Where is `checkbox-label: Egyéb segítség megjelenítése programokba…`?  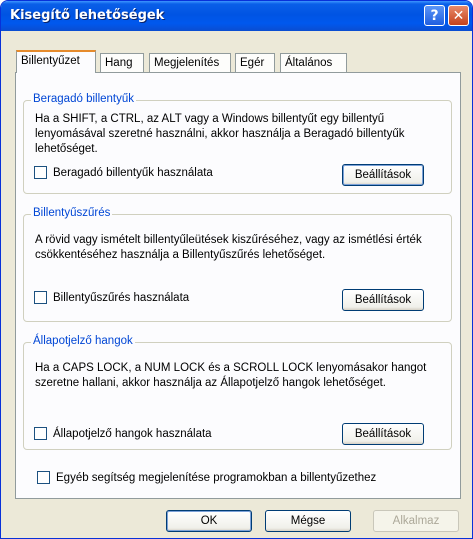 checkbox-label: Egyéb segítség megjelenítése programokba… is located at coordinates (216, 477).